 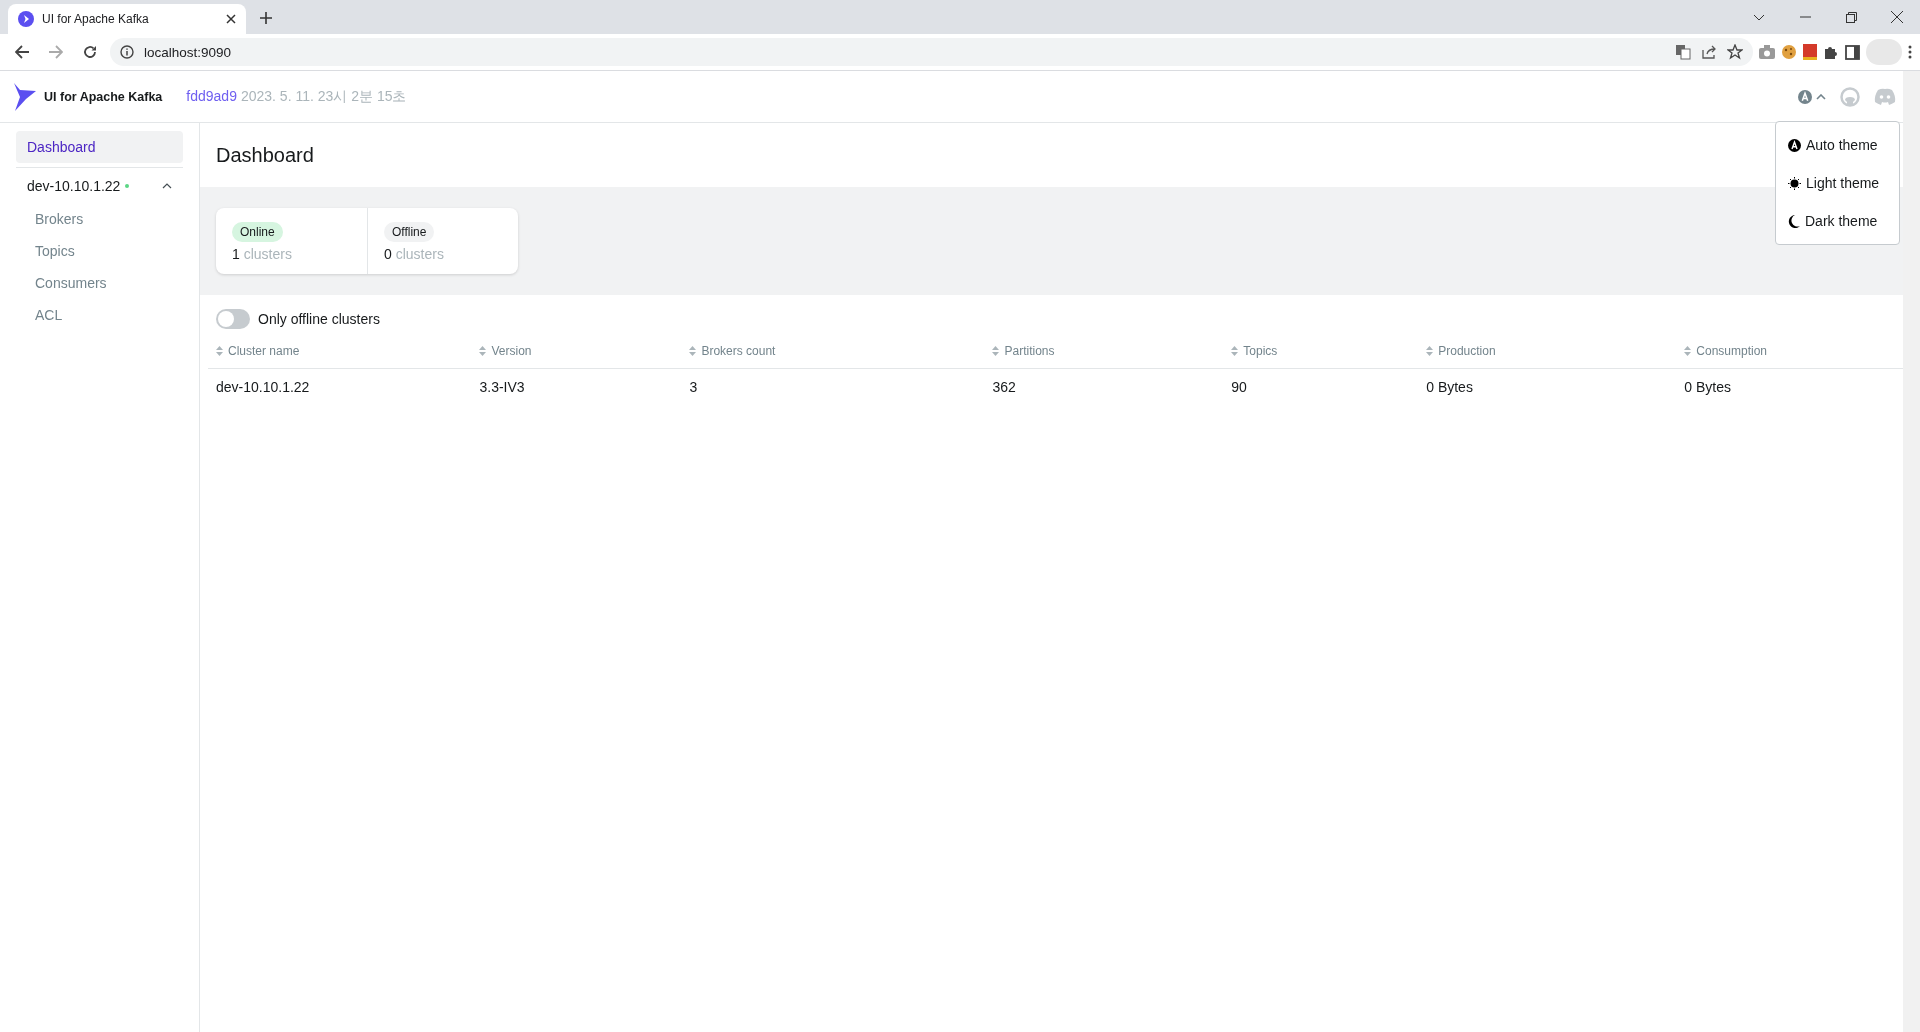 What do you see at coordinates (233, 319) in the screenshot?
I see `toggle-switch` at bounding box center [233, 319].